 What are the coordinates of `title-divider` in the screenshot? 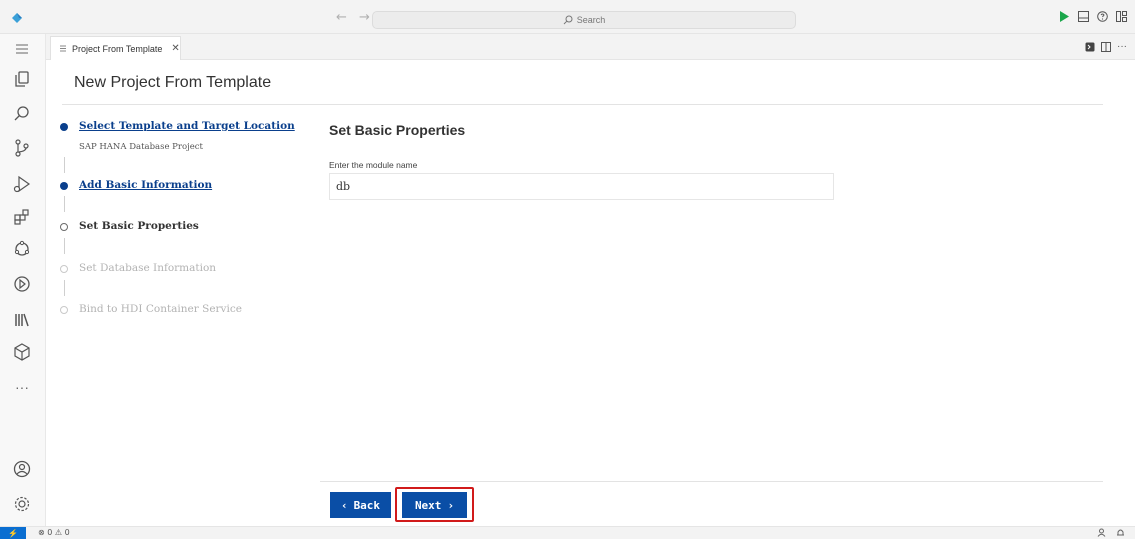 It's located at (582, 104).